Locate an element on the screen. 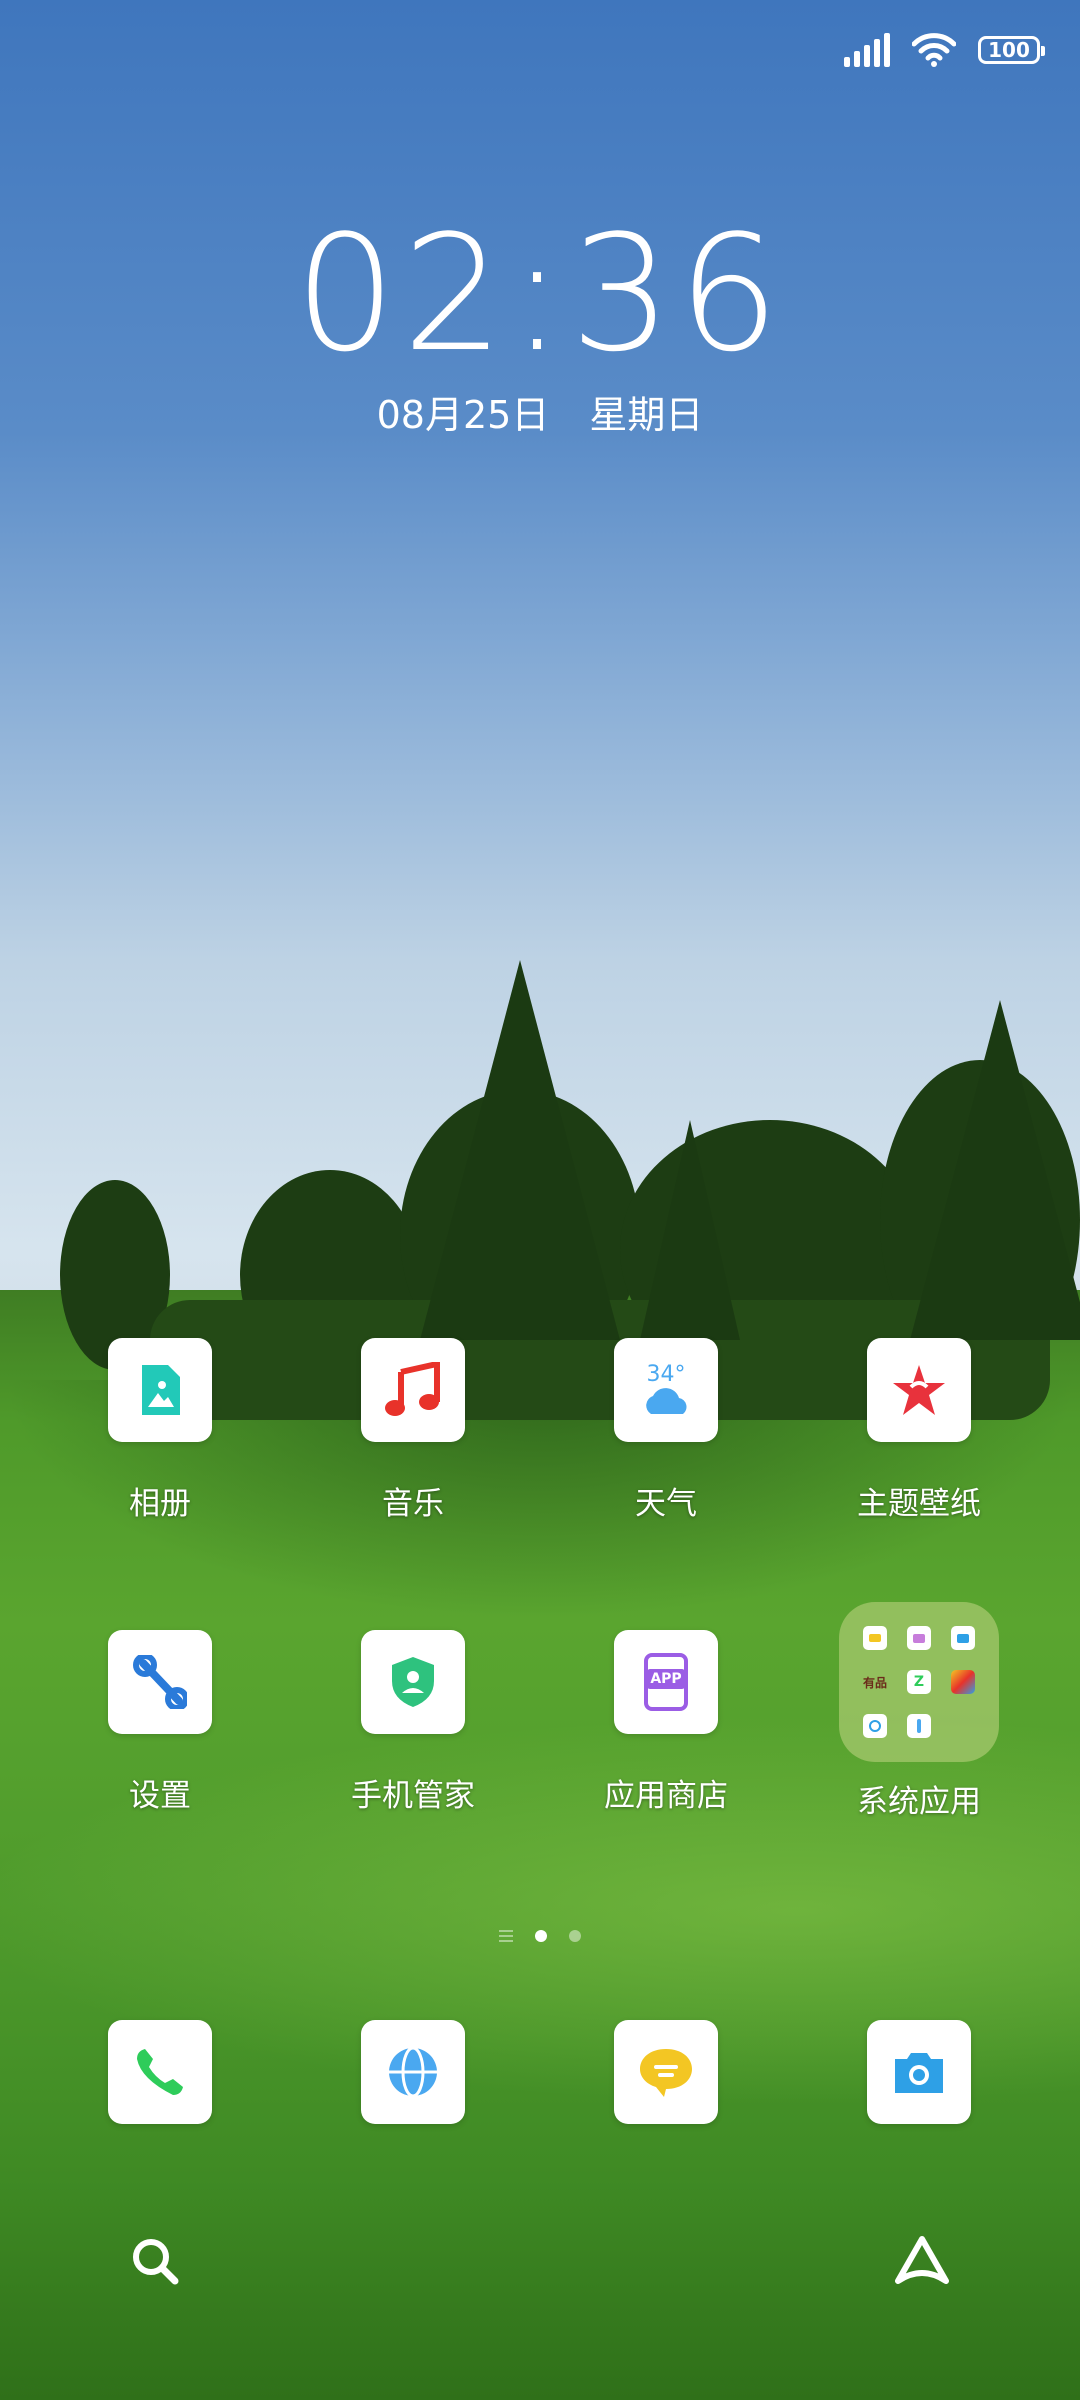 This screenshot has width=1080, height=2400. app-security: 手机管家 is located at coordinates (413, 1722).